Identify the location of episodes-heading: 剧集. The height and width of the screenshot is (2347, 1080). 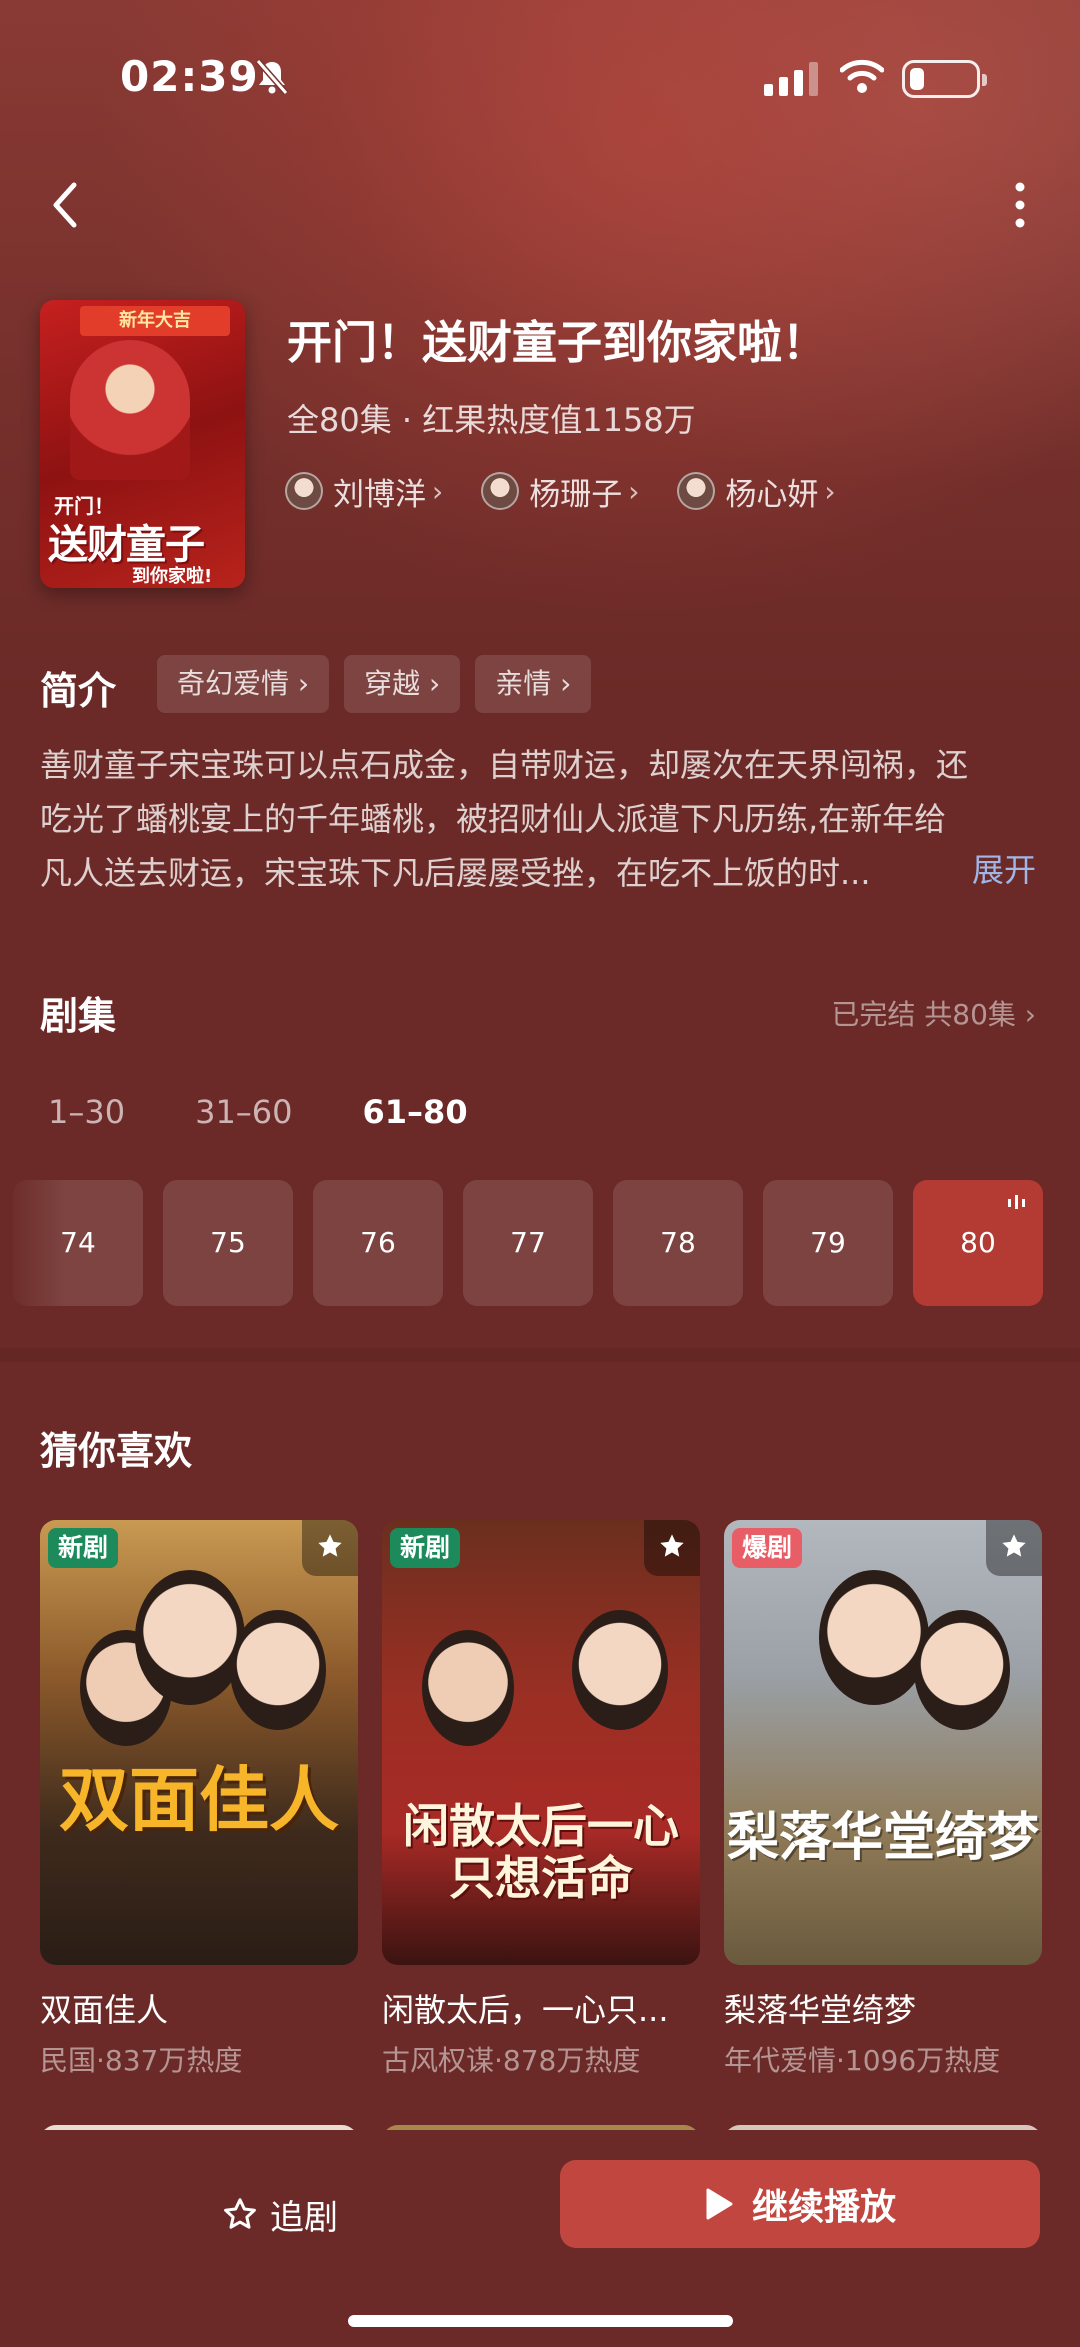
(78, 1016).